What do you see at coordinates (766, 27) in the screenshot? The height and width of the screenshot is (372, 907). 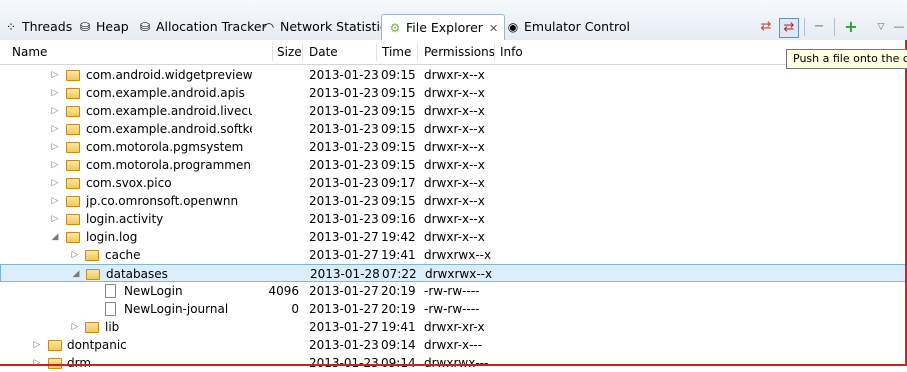 I see `pull-file-icon: ⇄` at bounding box center [766, 27].